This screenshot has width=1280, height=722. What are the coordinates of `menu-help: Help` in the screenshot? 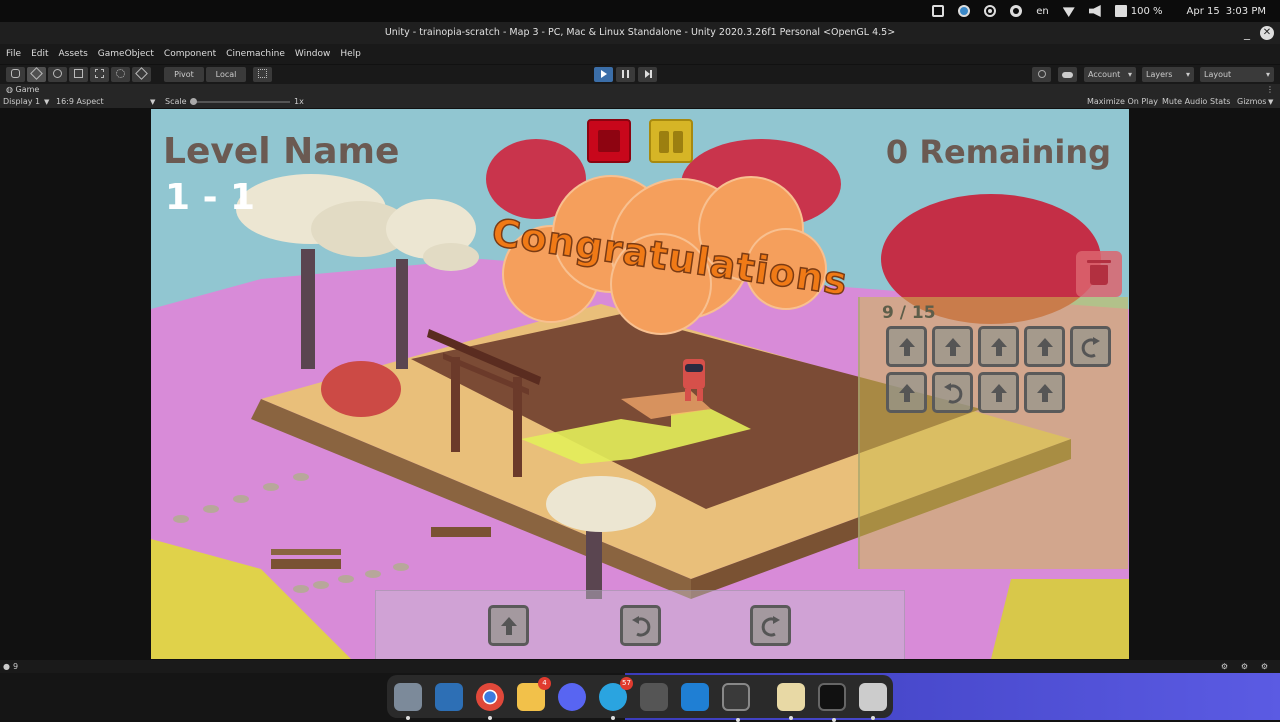 It's located at (350, 54).